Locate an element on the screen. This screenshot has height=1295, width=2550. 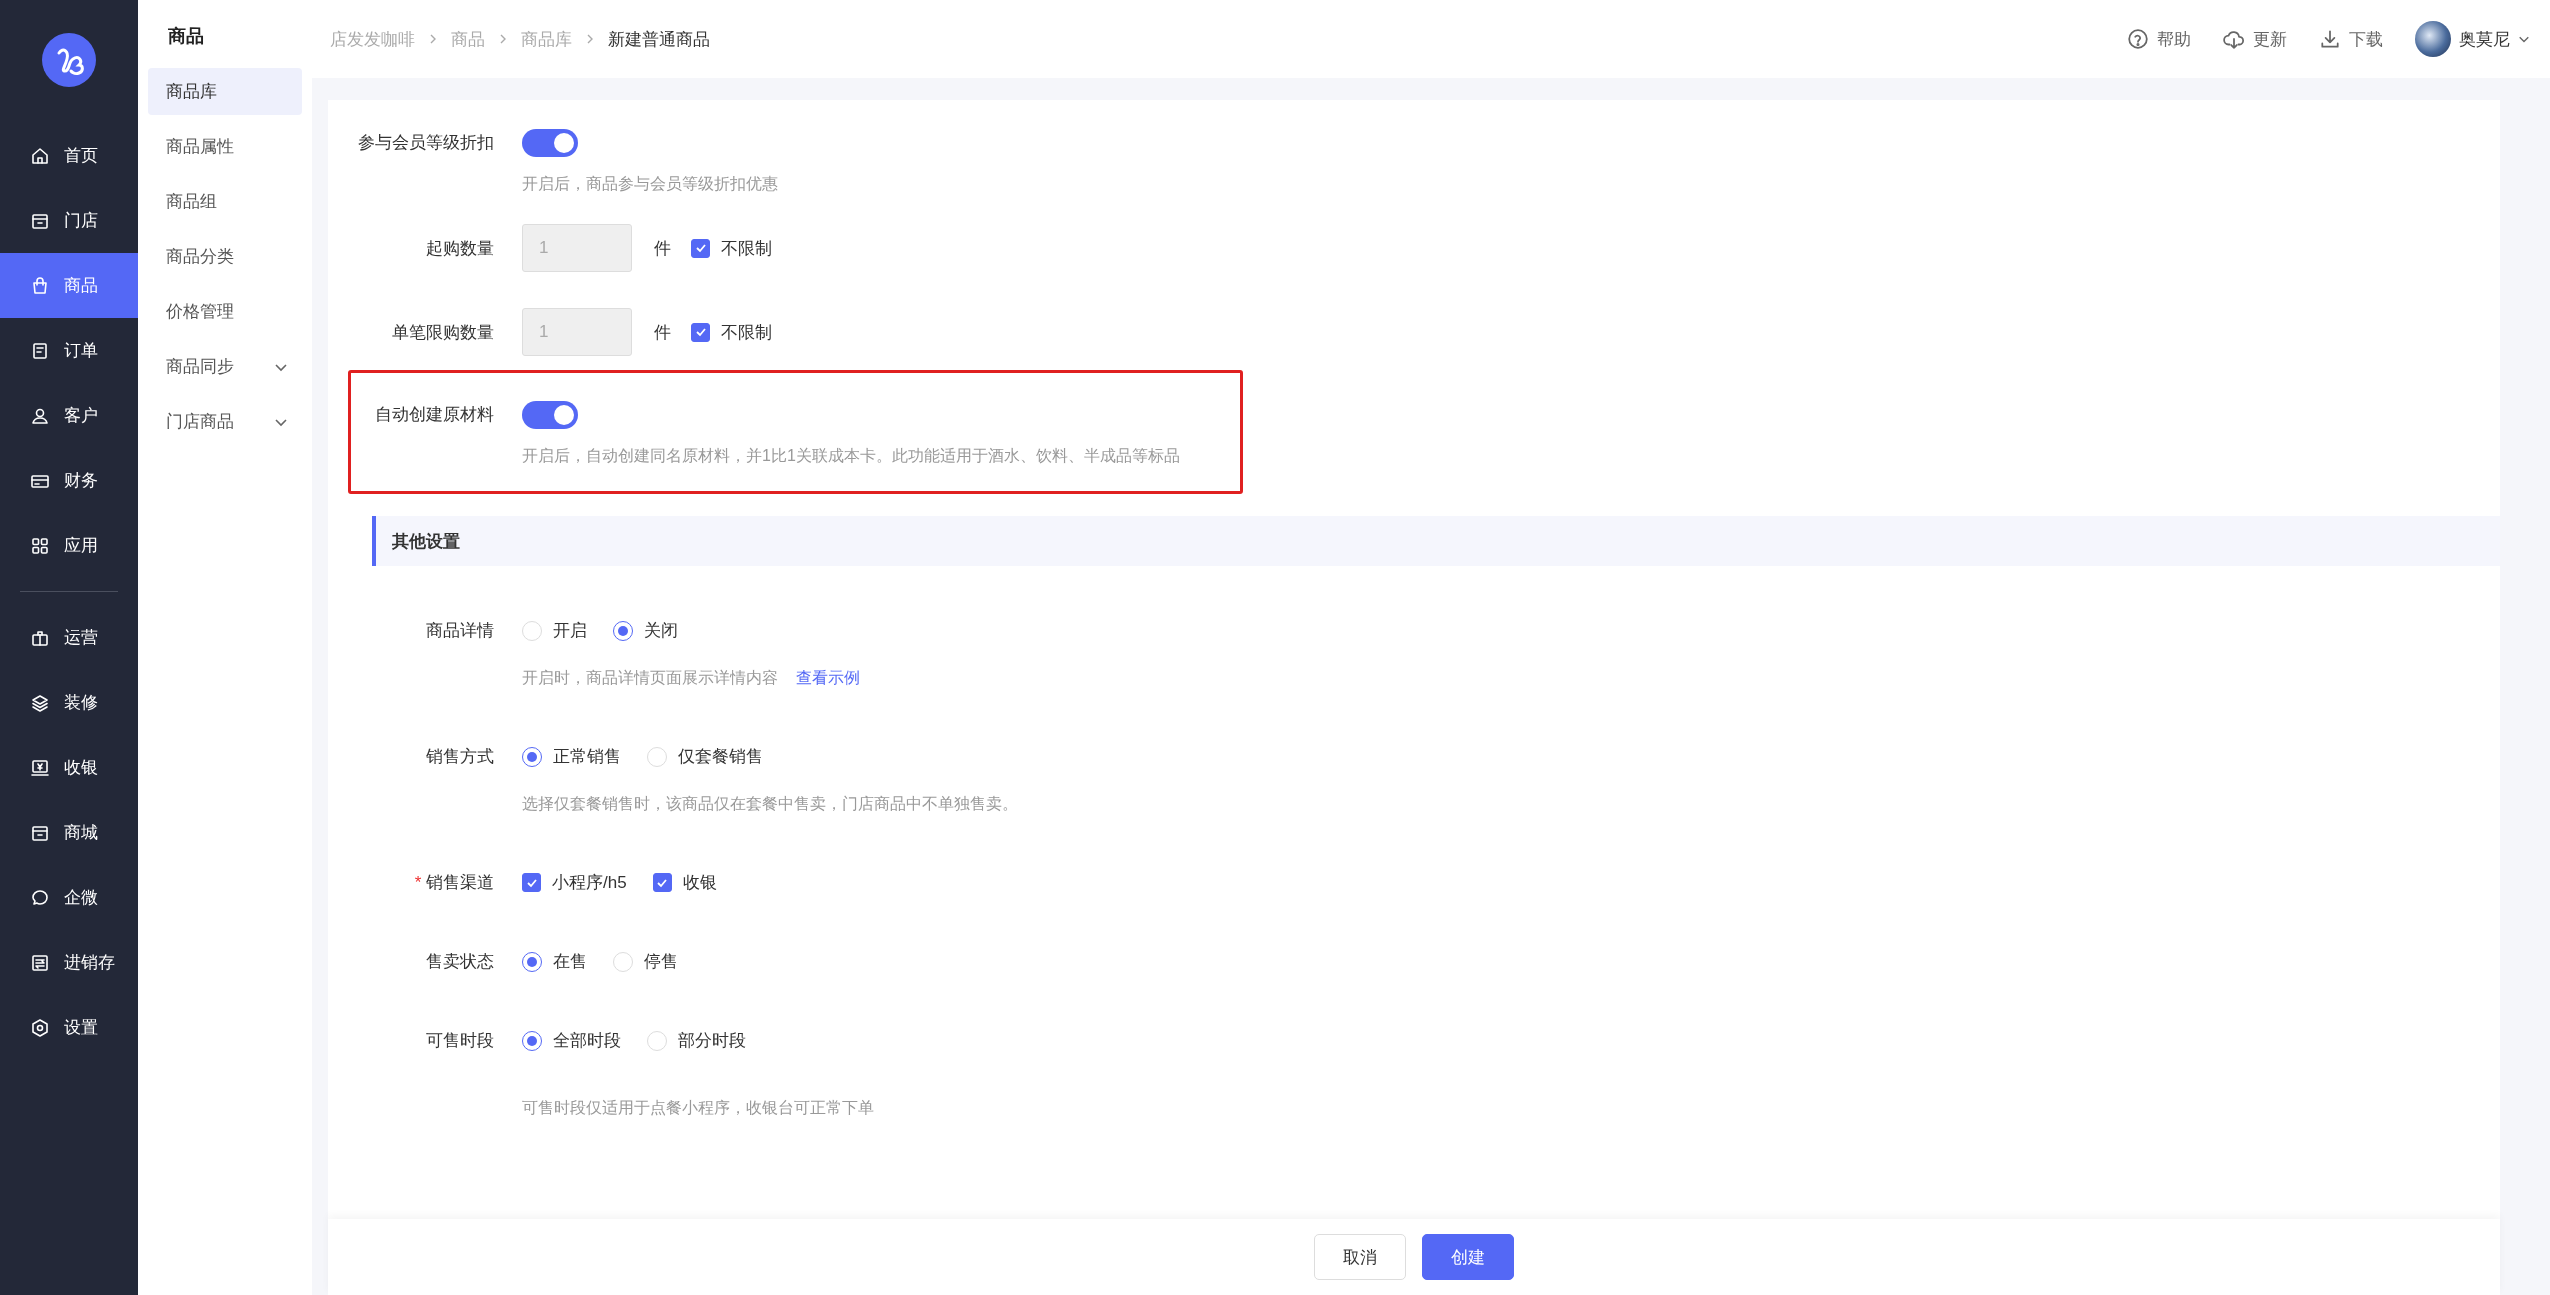
subnav-item: 商品分类 is located at coordinates (225, 256).